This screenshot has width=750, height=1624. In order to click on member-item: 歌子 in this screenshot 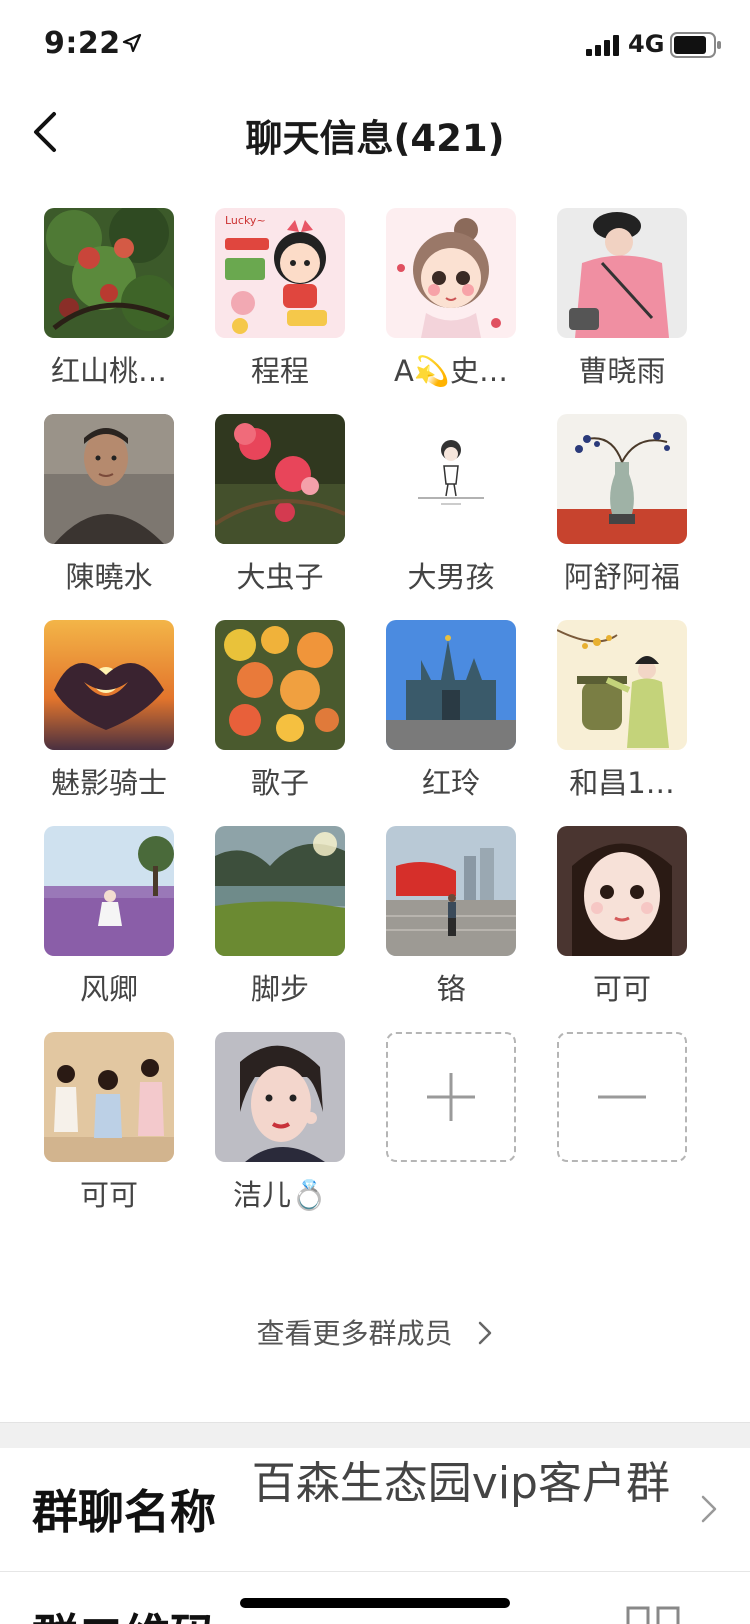, I will do `click(280, 720)`.